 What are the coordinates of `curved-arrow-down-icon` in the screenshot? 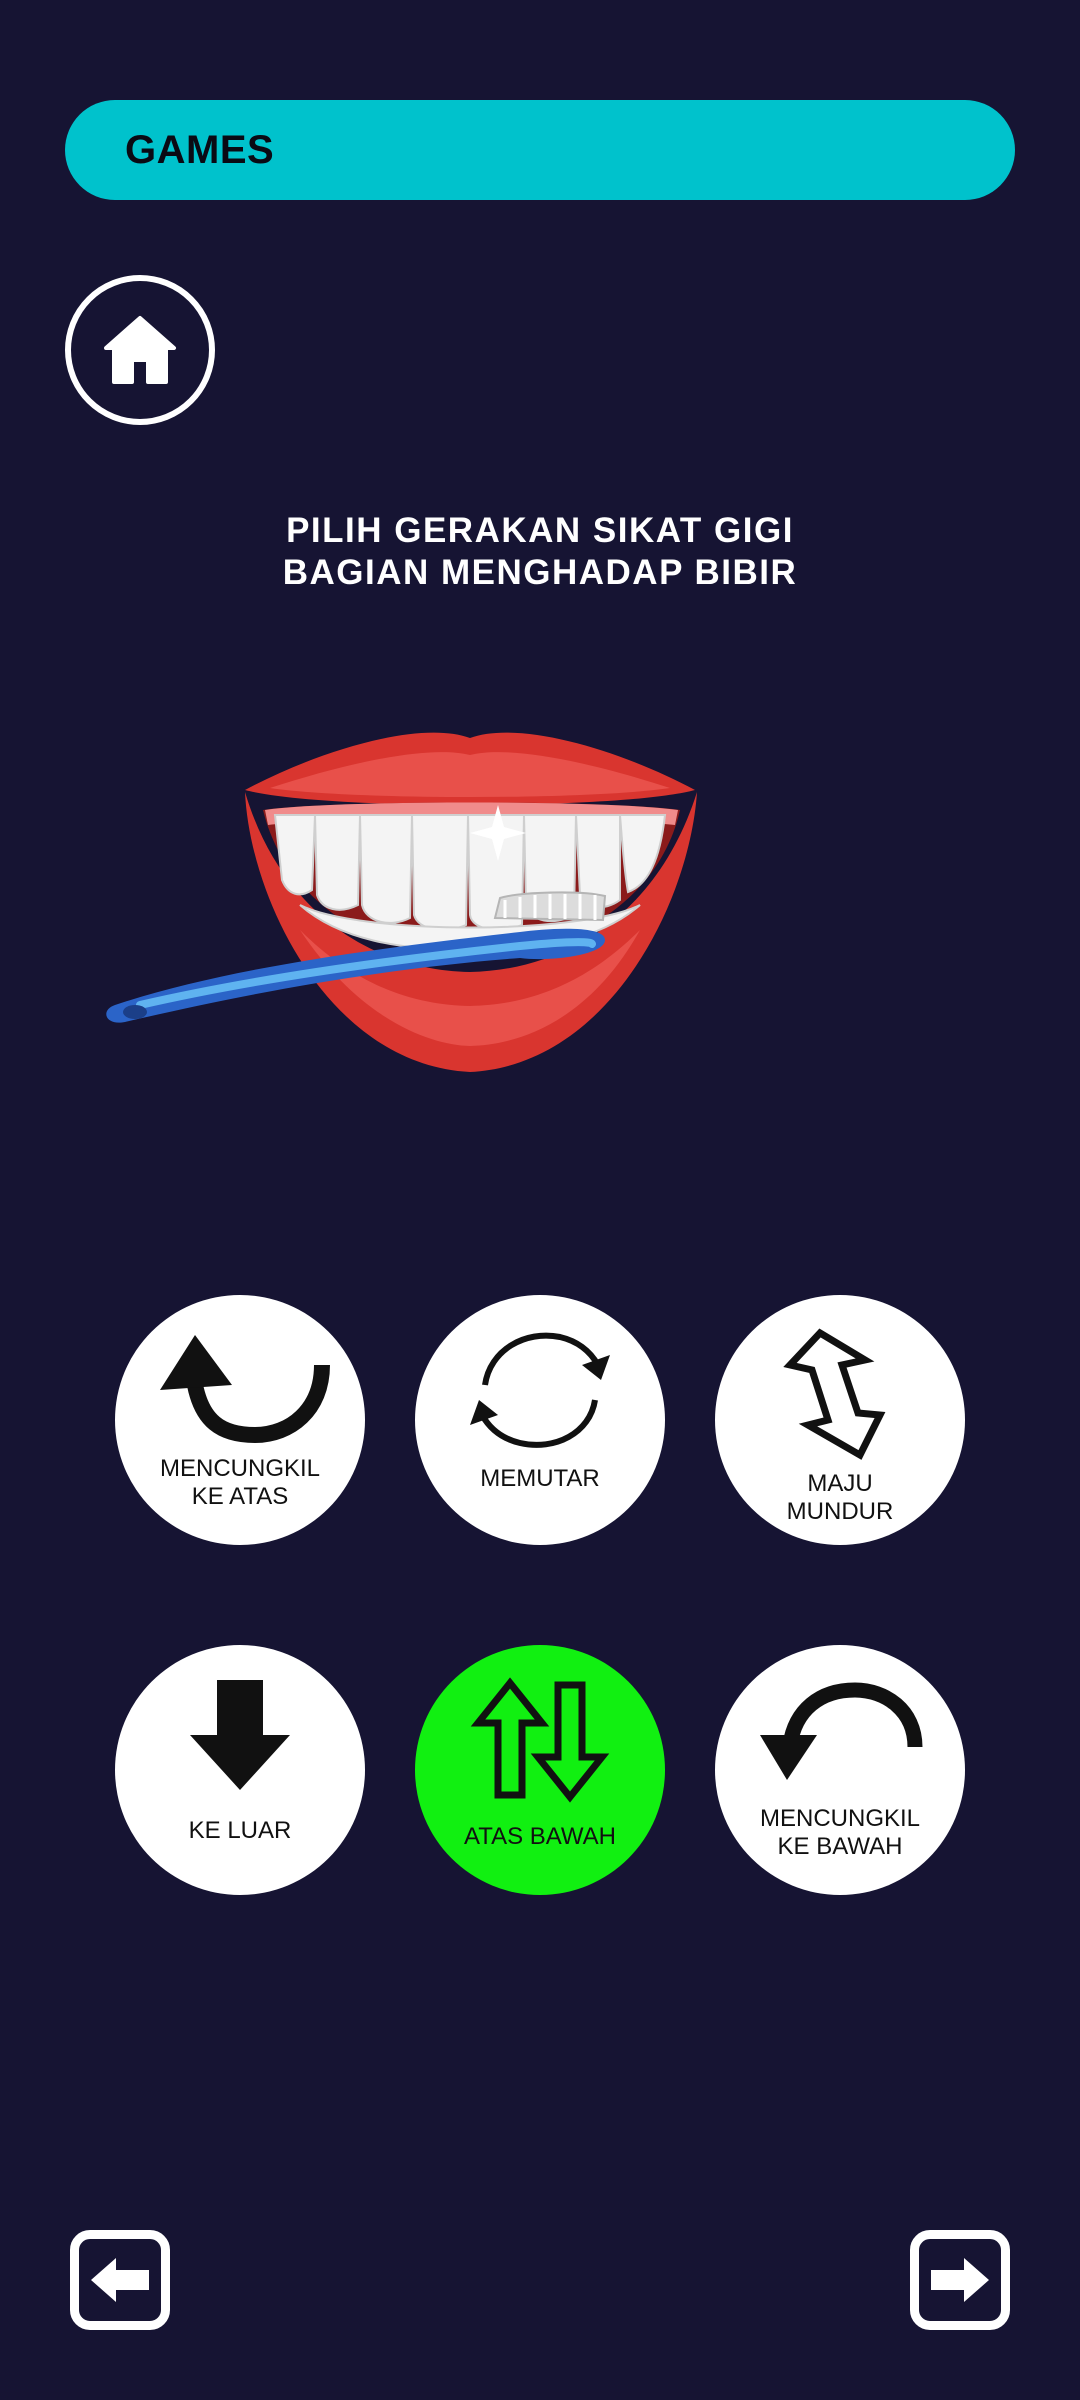 It's located at (841, 1731).